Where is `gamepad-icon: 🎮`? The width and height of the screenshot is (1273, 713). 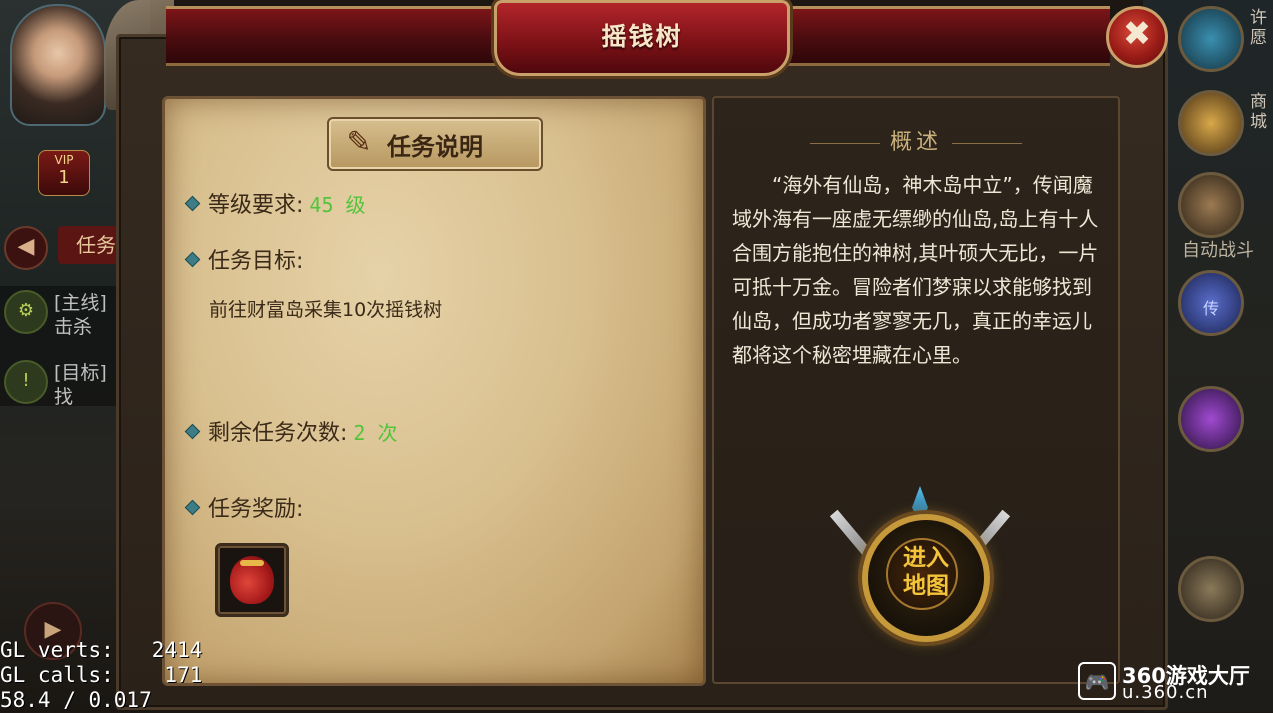 gamepad-icon: 🎮 is located at coordinates (1097, 681).